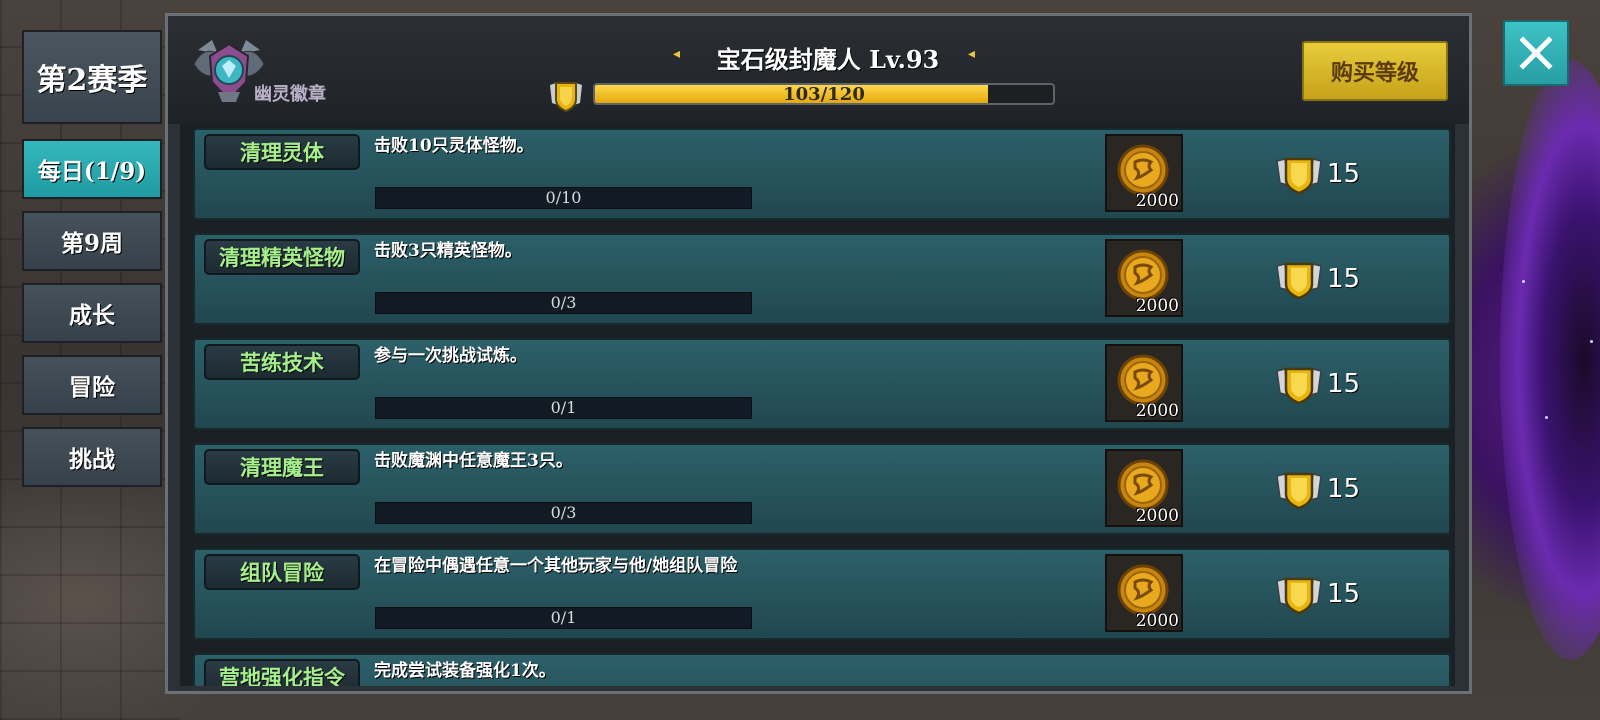 The width and height of the screenshot is (1600, 720). I want to click on task-progress-bar: 0/10, so click(563, 198).